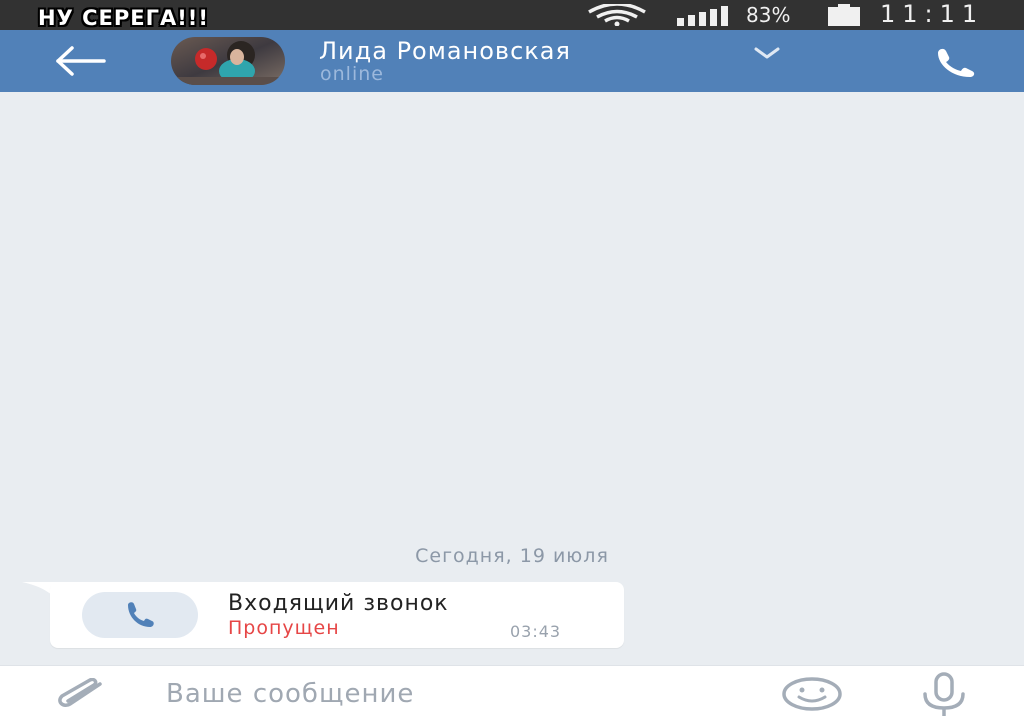  I want to click on overlay-caption: НУ СЕРЕГА!!!, so click(123, 18).